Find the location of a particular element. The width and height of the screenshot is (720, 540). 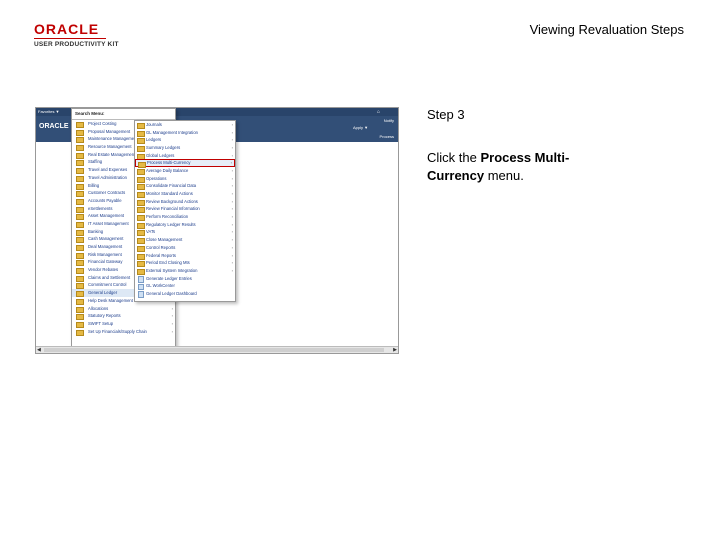

submenu-item: Consolidate Financial Data › is located at coordinates (185, 186).